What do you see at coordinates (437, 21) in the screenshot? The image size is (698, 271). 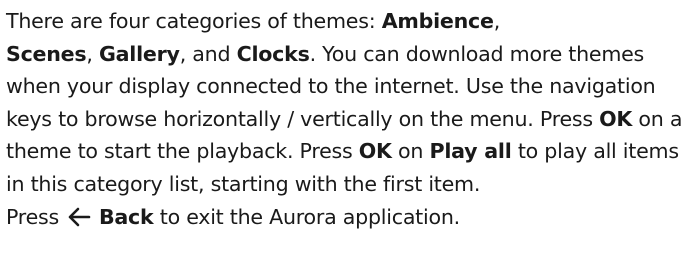 I see `keyword-ambience: Ambience` at bounding box center [437, 21].